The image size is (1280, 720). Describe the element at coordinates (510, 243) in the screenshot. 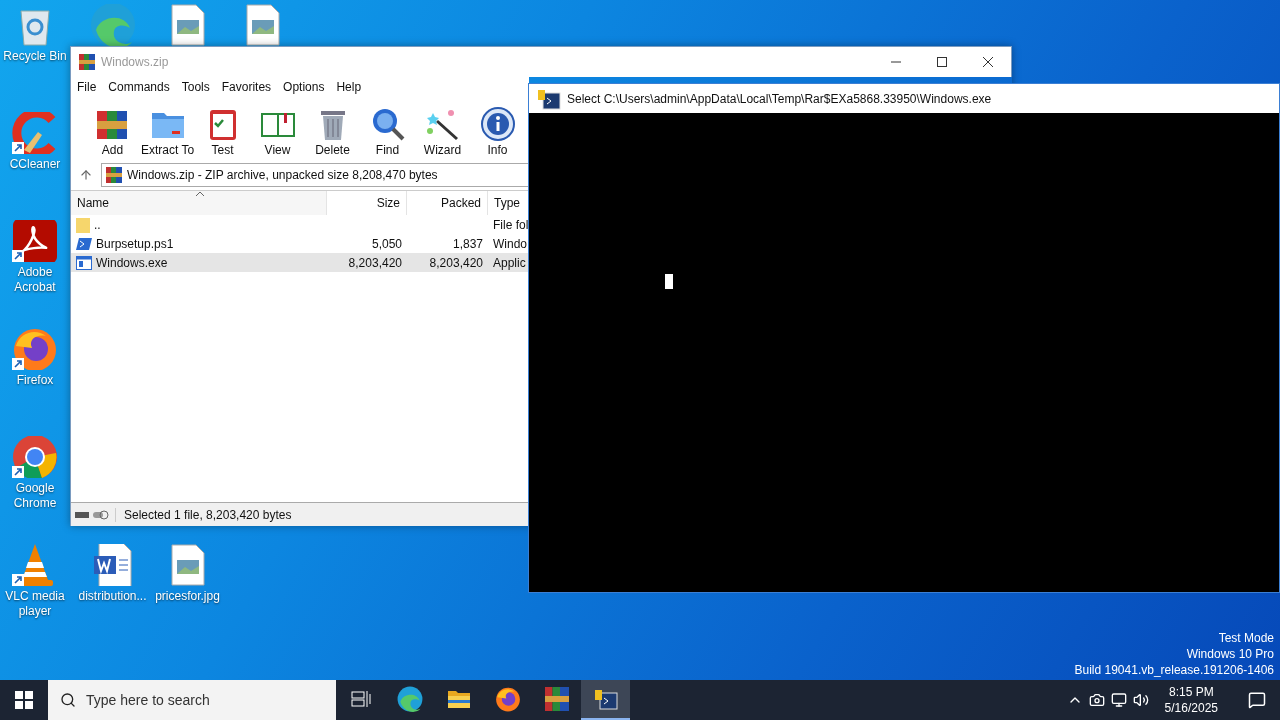

I see `file-type: Windo` at that location.